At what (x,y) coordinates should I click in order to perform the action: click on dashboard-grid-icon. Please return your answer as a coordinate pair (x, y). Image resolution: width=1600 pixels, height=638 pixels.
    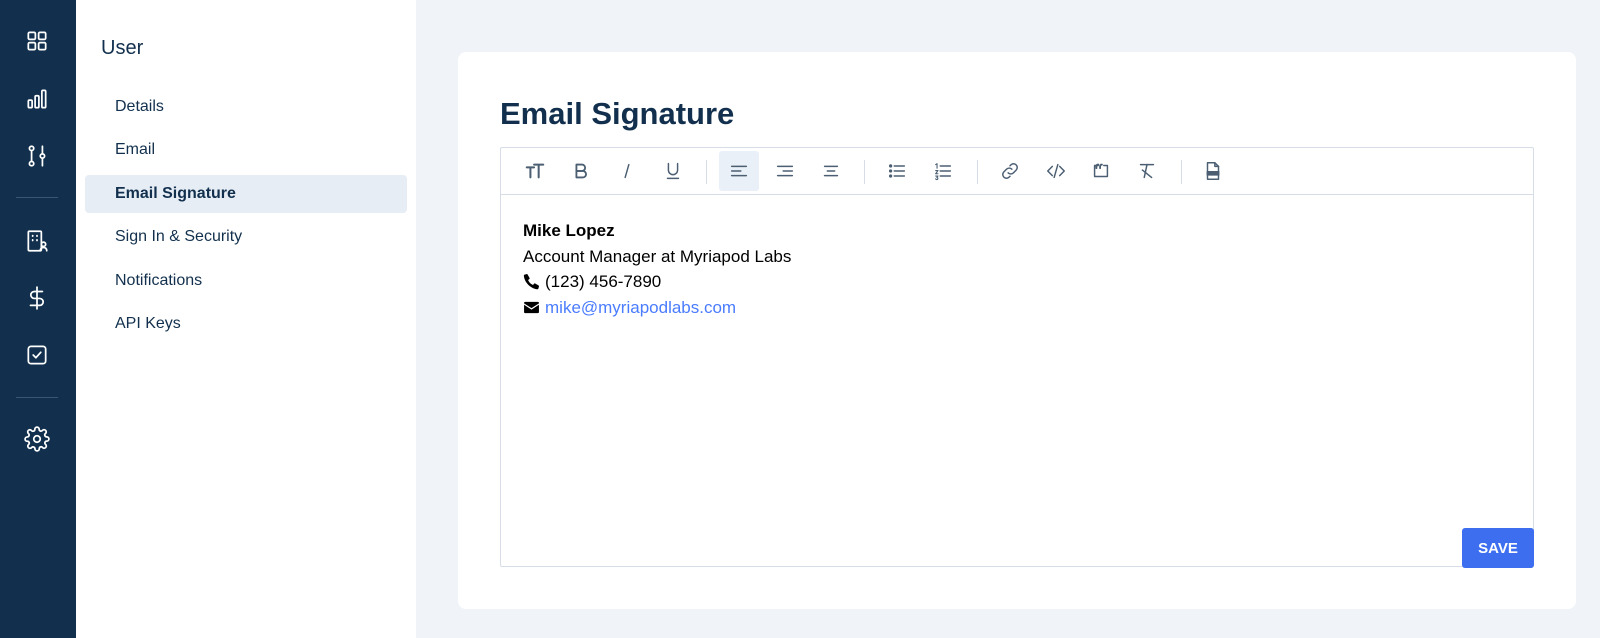
    Looking at the image, I should click on (37, 41).